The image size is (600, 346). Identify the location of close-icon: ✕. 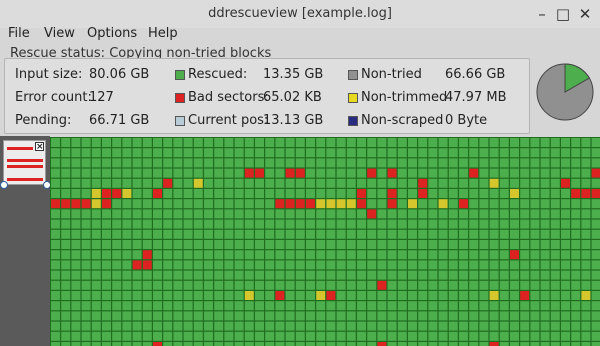
(585, 14).